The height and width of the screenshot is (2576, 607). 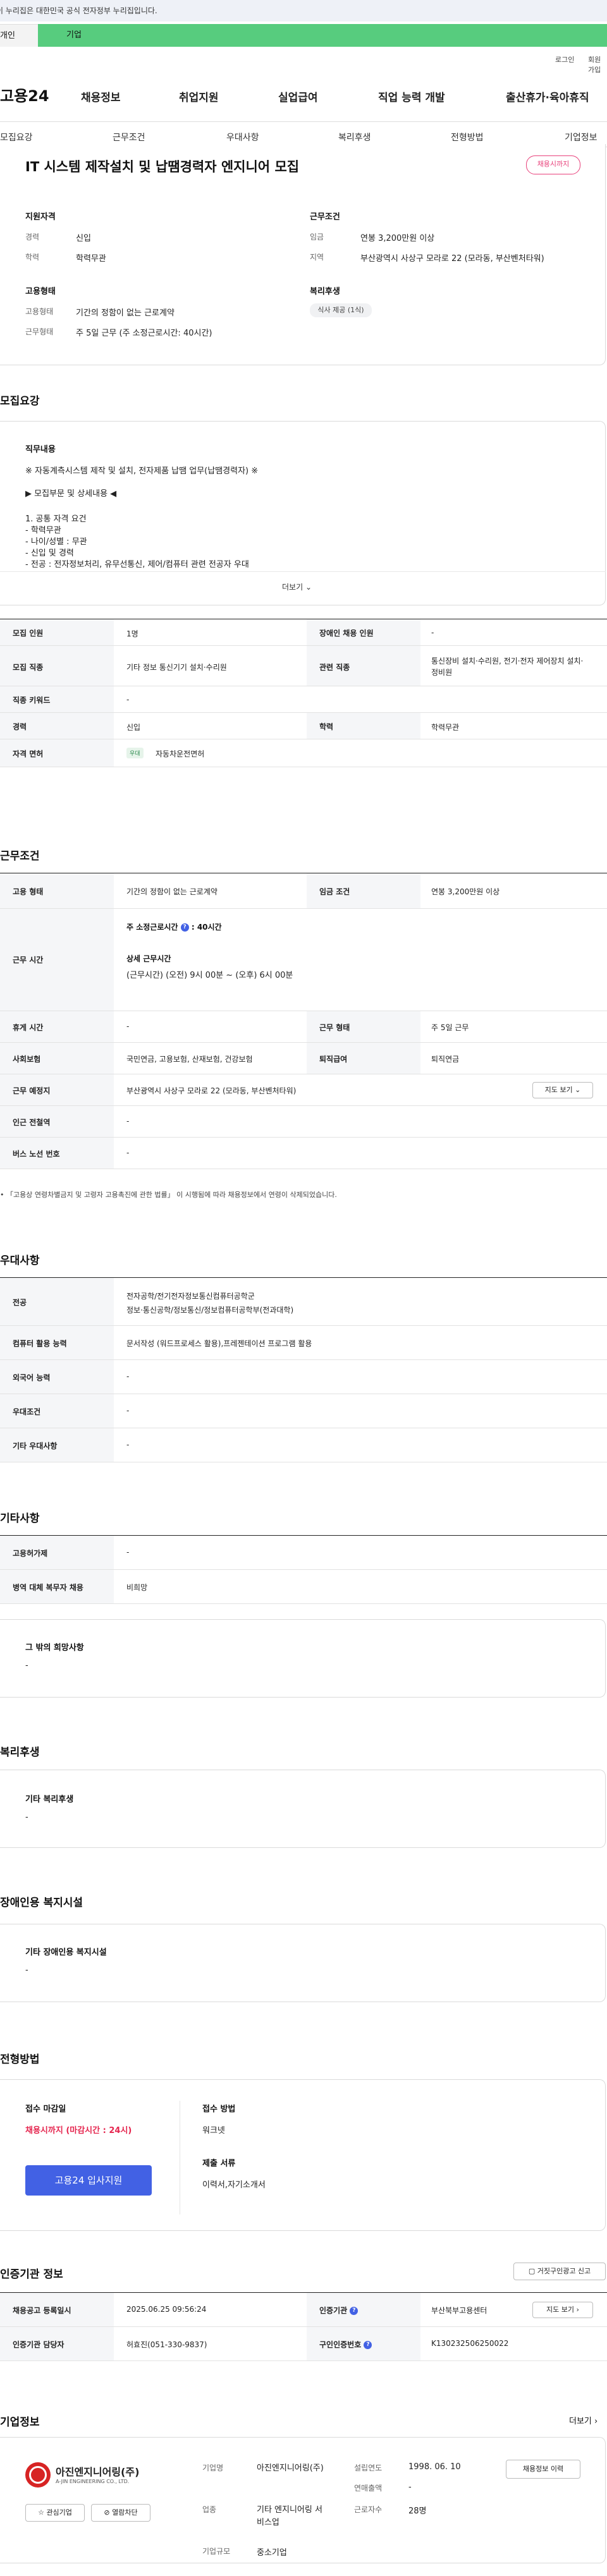 What do you see at coordinates (16, 137) in the screenshot?
I see `subnav-recruit: 모집요강` at bounding box center [16, 137].